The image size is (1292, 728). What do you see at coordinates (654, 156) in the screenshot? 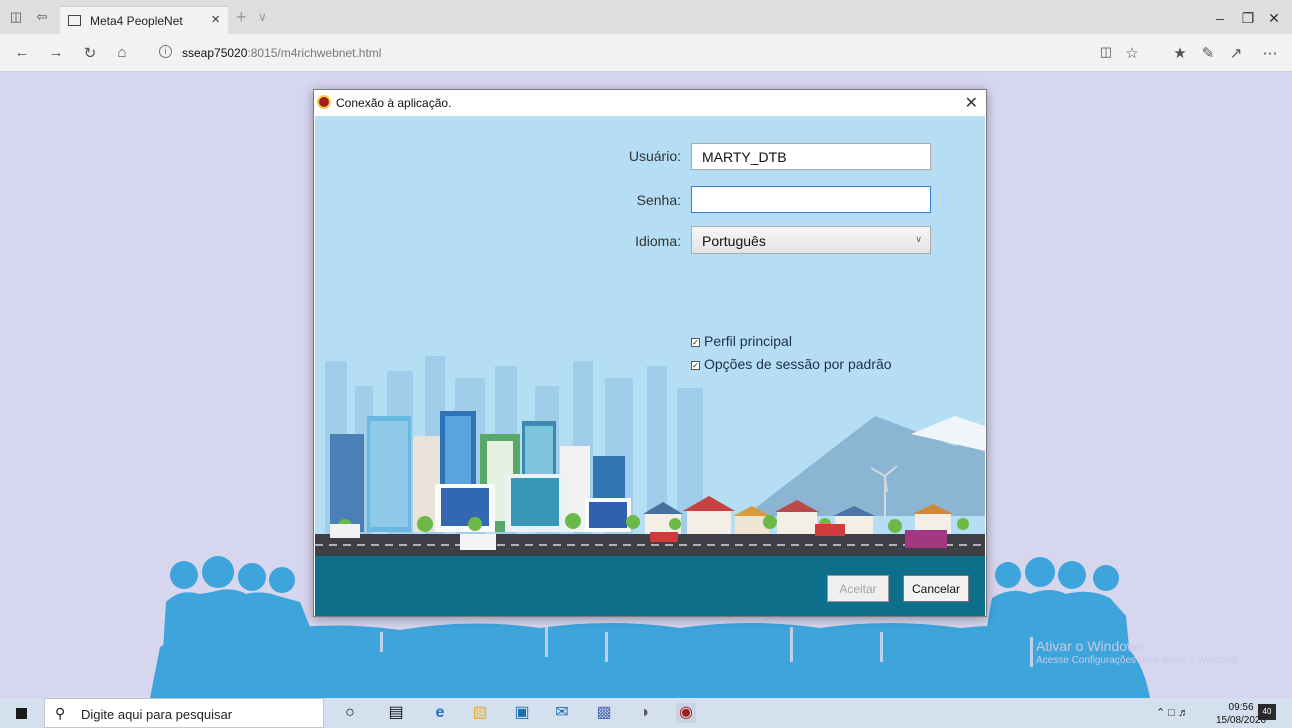
I see `username-label: Usuário:` at bounding box center [654, 156].